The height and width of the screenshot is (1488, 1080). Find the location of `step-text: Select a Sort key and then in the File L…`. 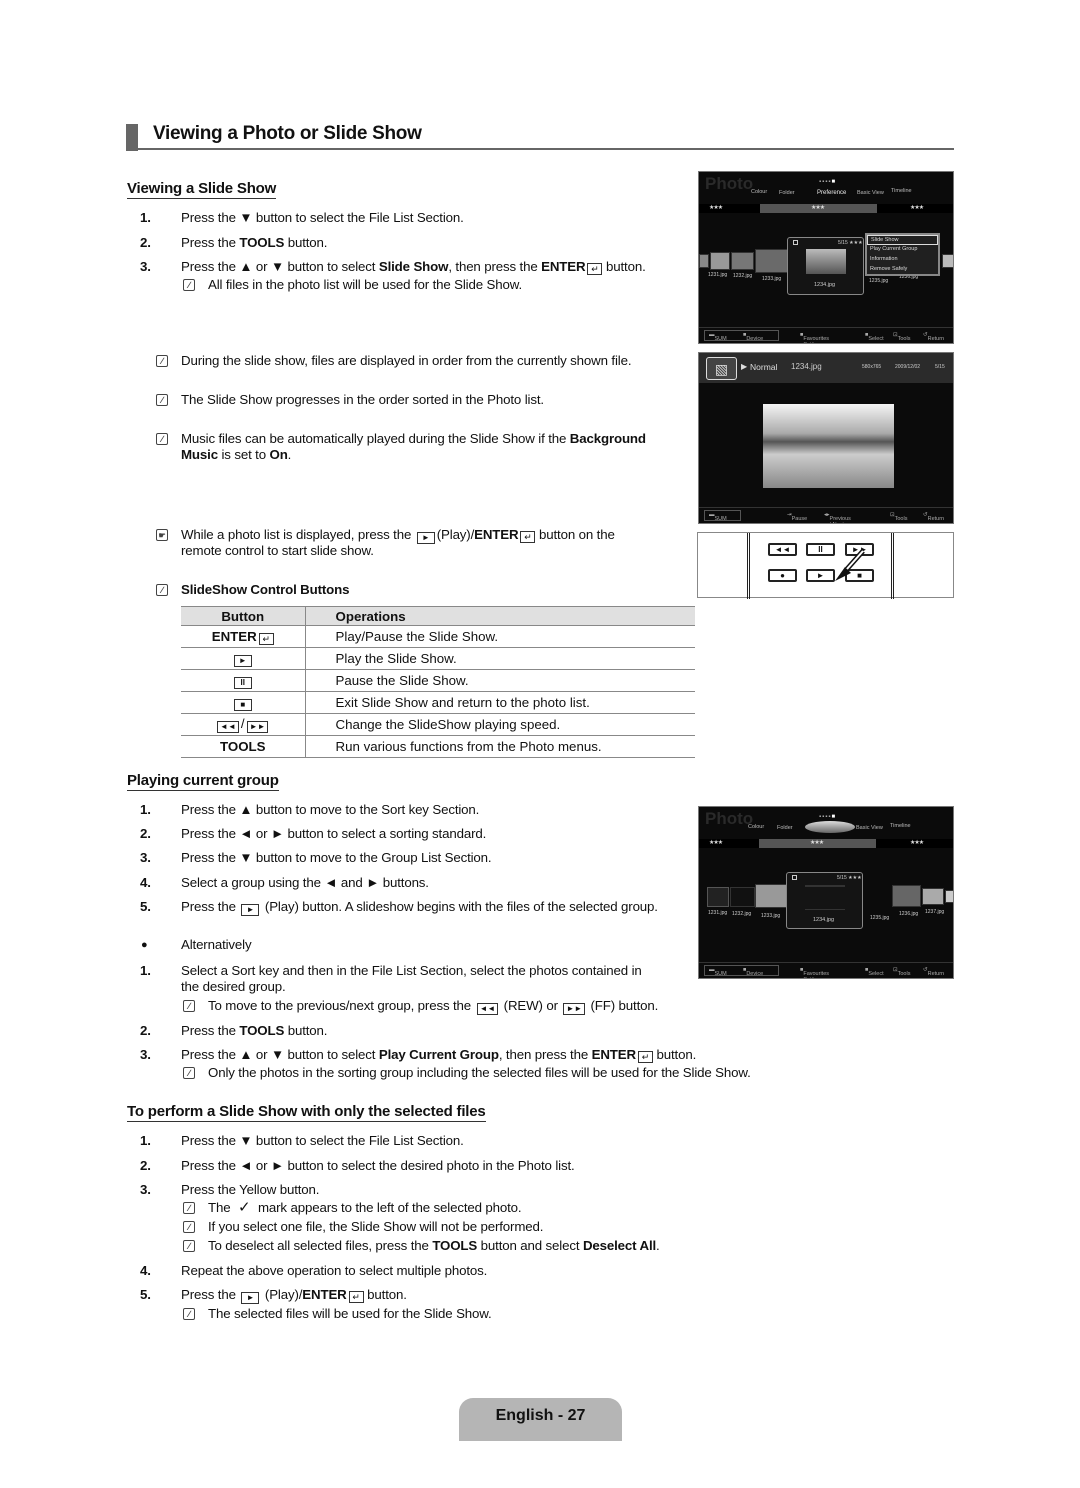

step-text: Select a Sort key and then in the File L… is located at coordinates (411, 970).